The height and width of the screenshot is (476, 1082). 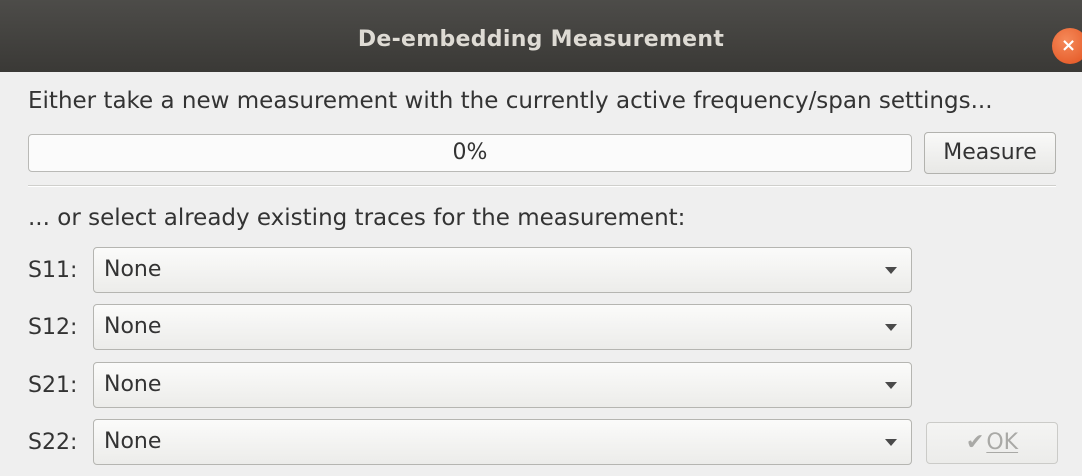 What do you see at coordinates (541, 39) in the screenshot?
I see `window-title: De-embedding Measurement` at bounding box center [541, 39].